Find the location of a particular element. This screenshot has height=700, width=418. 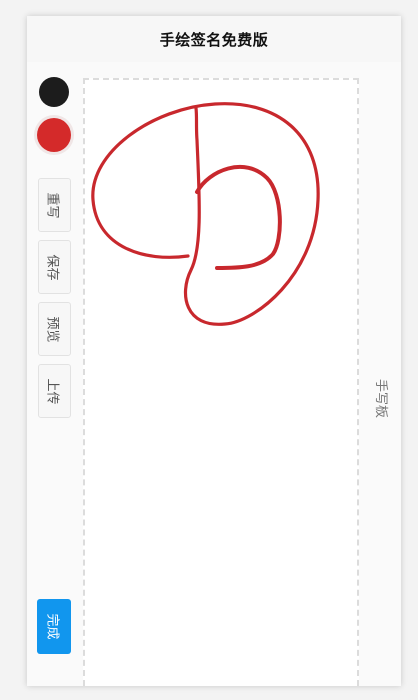

page-title: 手绘签名免费版 is located at coordinates (214, 39).